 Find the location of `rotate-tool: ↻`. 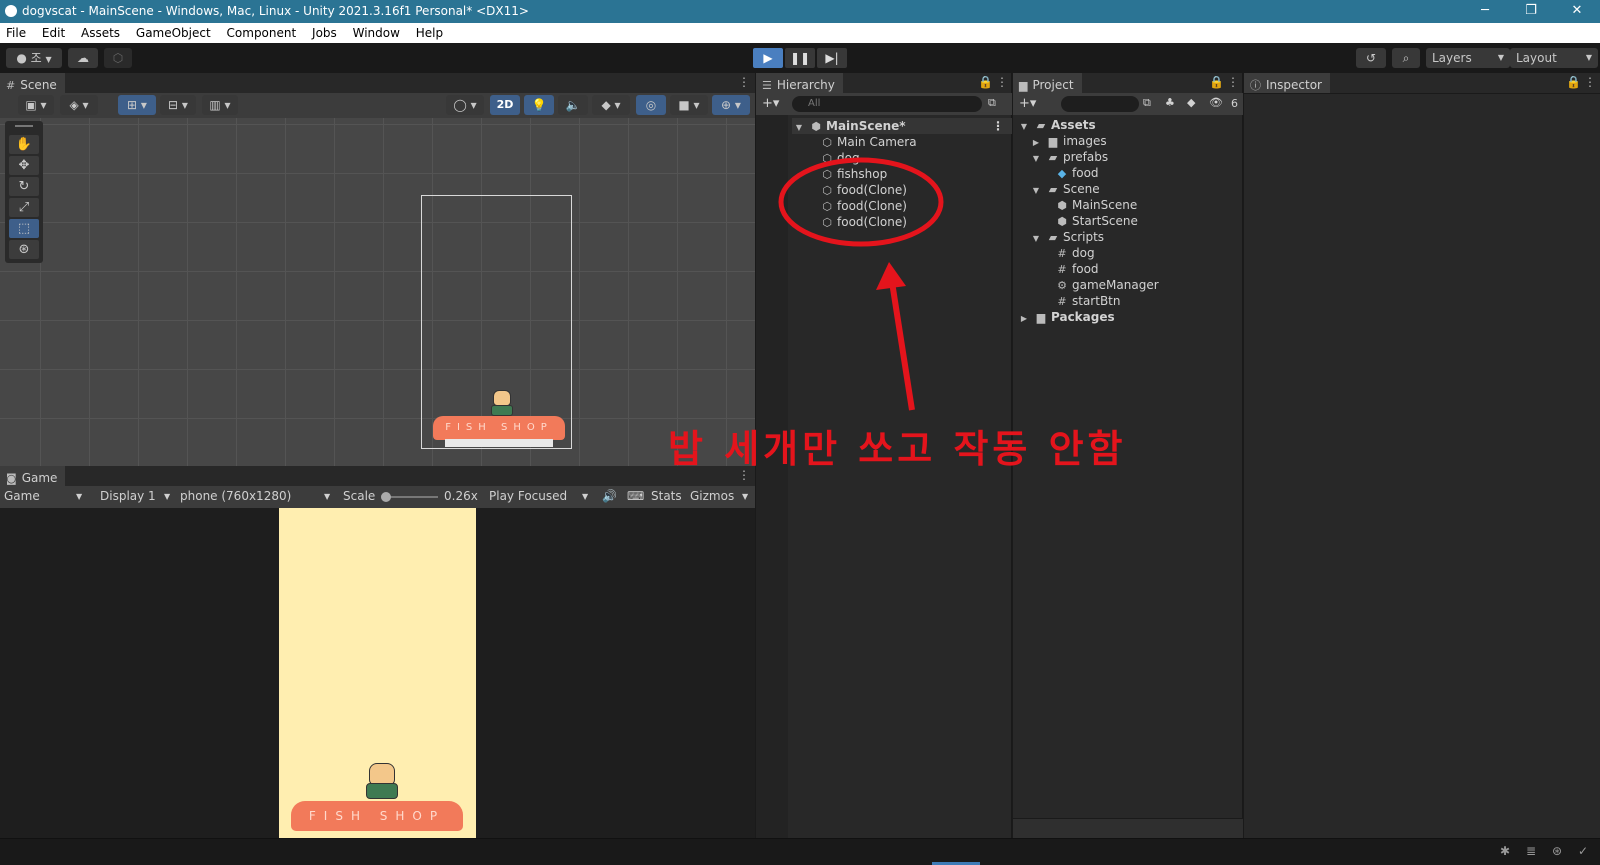

rotate-tool: ↻ is located at coordinates (24, 186).